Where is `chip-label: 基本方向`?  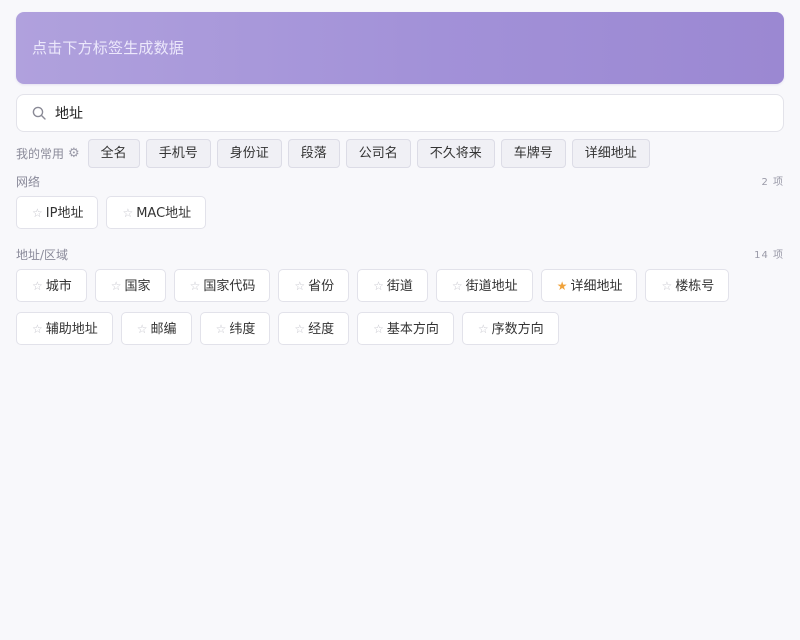 chip-label: 基本方向 is located at coordinates (412, 329).